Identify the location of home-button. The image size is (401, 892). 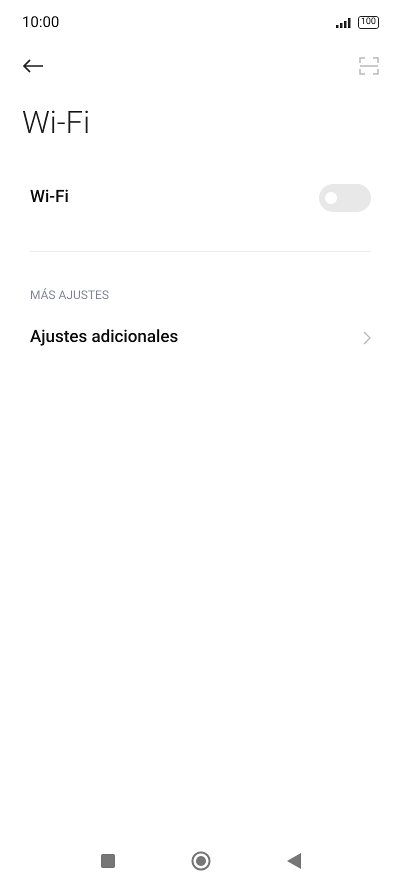
(200, 861).